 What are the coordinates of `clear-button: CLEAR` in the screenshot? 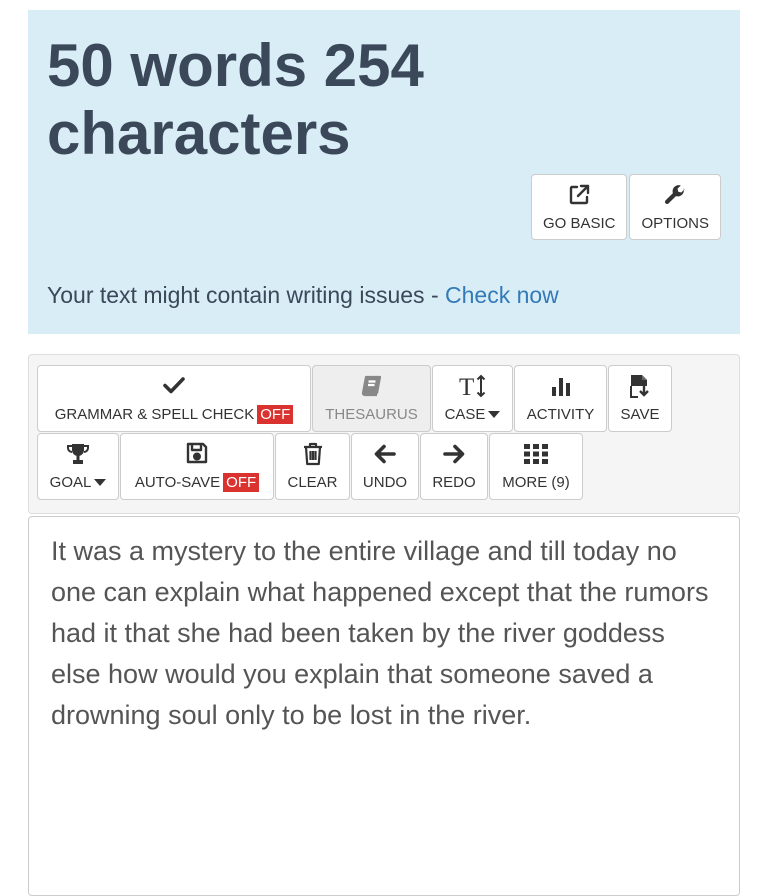 It's located at (312, 466).